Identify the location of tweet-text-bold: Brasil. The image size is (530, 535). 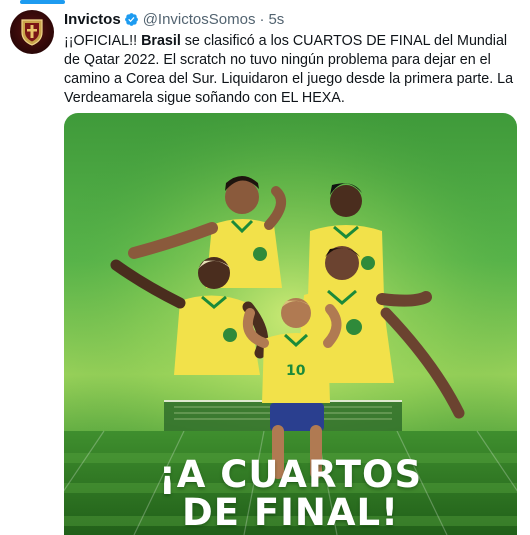
(161, 41).